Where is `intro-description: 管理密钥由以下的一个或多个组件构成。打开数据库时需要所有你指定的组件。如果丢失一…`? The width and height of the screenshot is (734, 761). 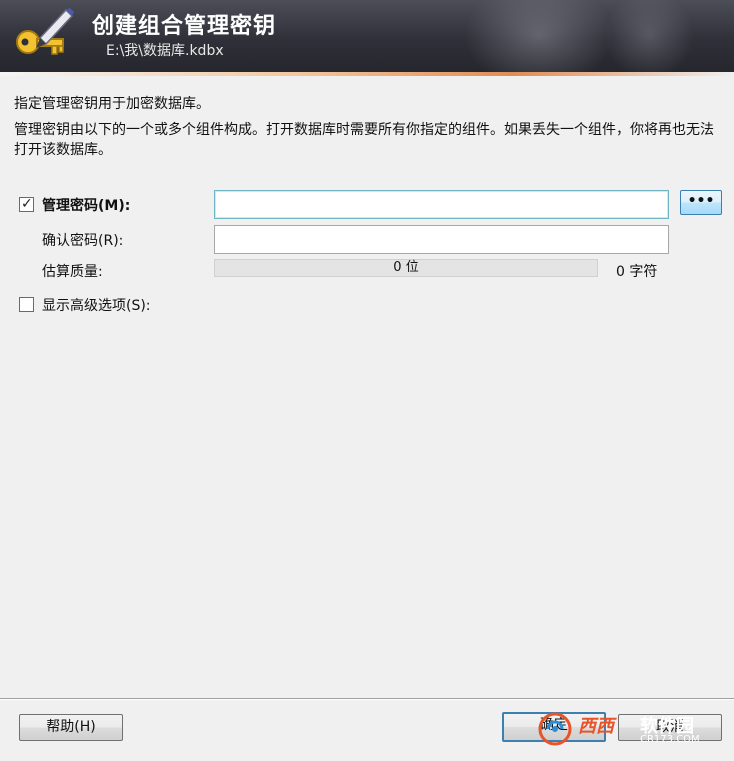
intro-description: 管理密钥由以下的一个或多个组件构成。打开数据库时需要所有你指定的组件。如果丢失一… is located at coordinates (364, 140).